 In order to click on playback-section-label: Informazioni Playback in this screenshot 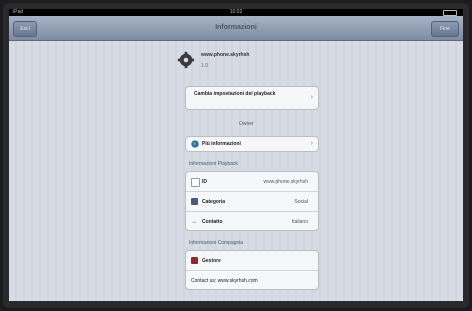, I will do `click(213, 164)`.